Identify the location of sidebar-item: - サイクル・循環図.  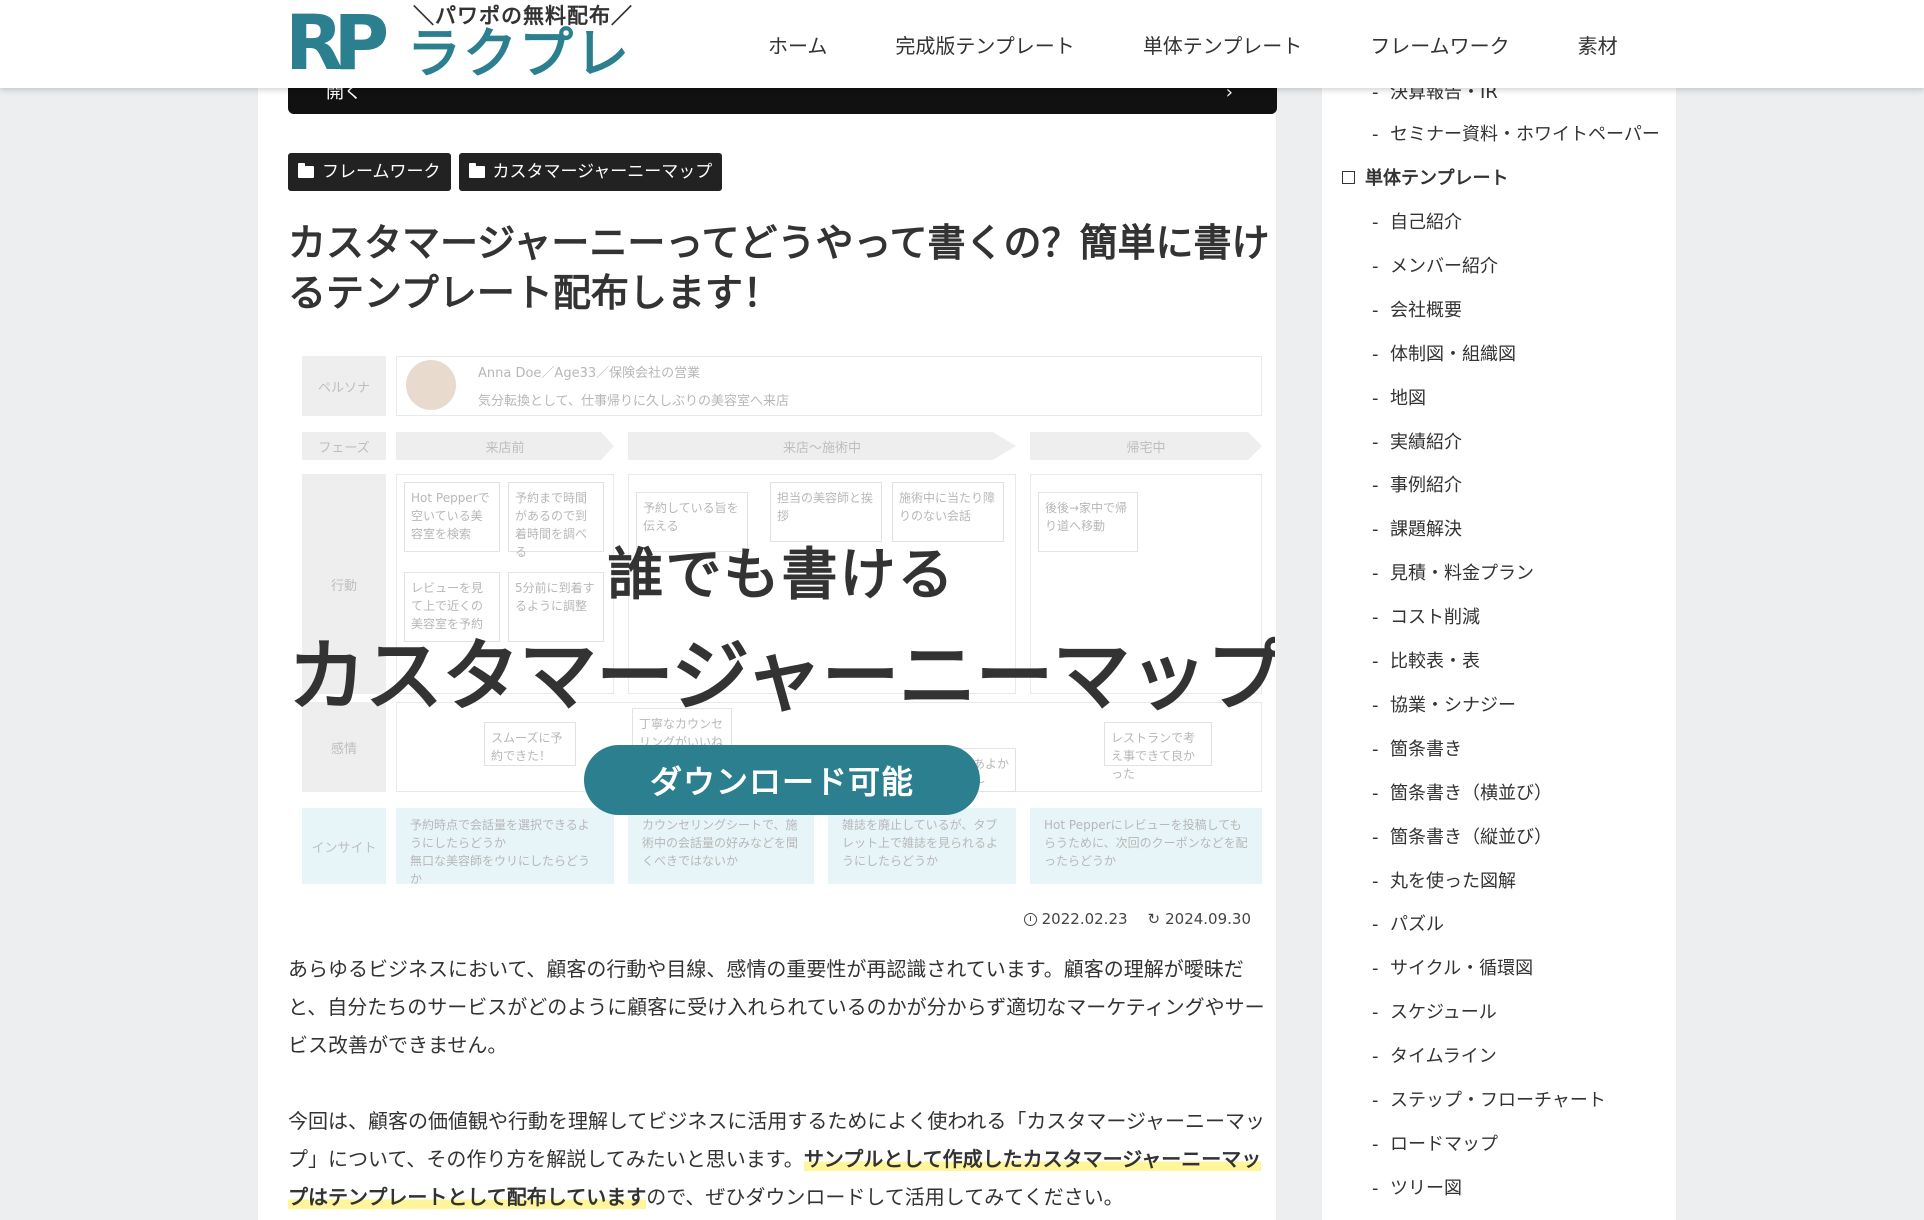
(1452, 967).